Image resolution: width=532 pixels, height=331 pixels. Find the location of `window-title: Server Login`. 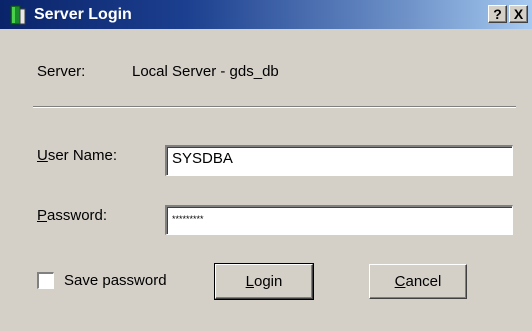

window-title: Server Login is located at coordinates (83, 14).